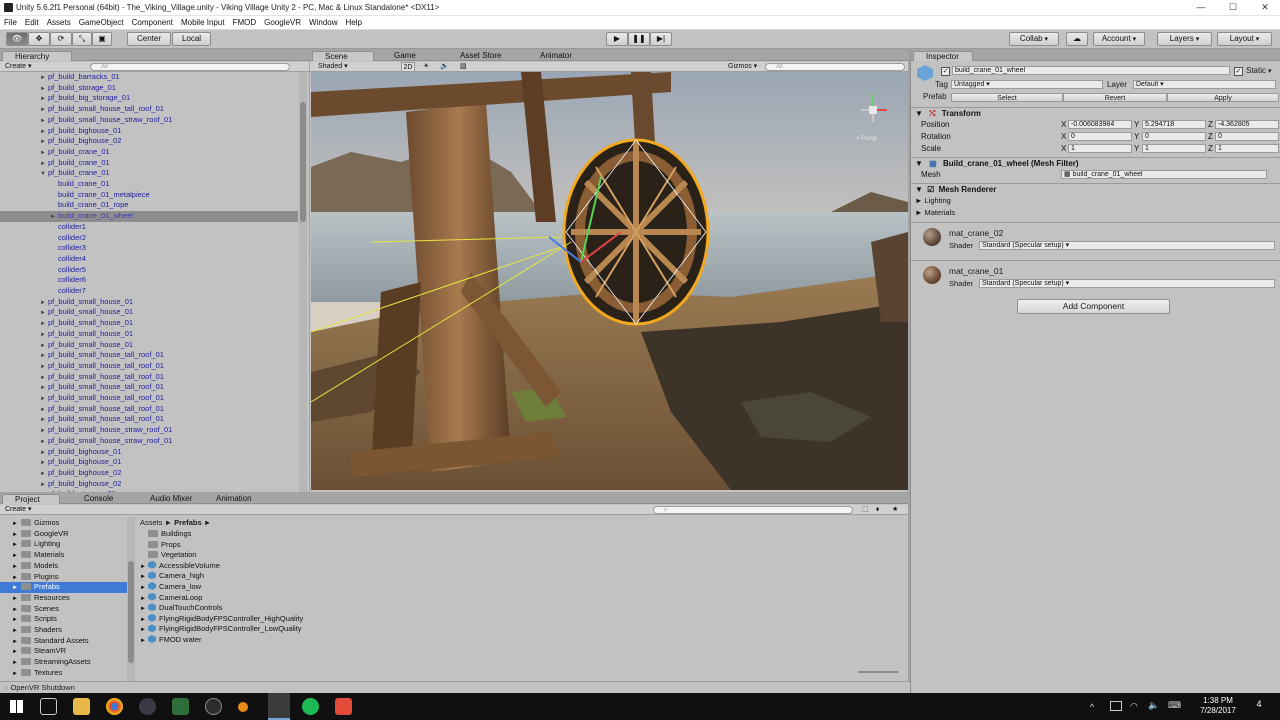 Image resolution: width=1280 pixels, height=720 pixels. I want to click on maximize-button: ☐, so click(1233, 8).